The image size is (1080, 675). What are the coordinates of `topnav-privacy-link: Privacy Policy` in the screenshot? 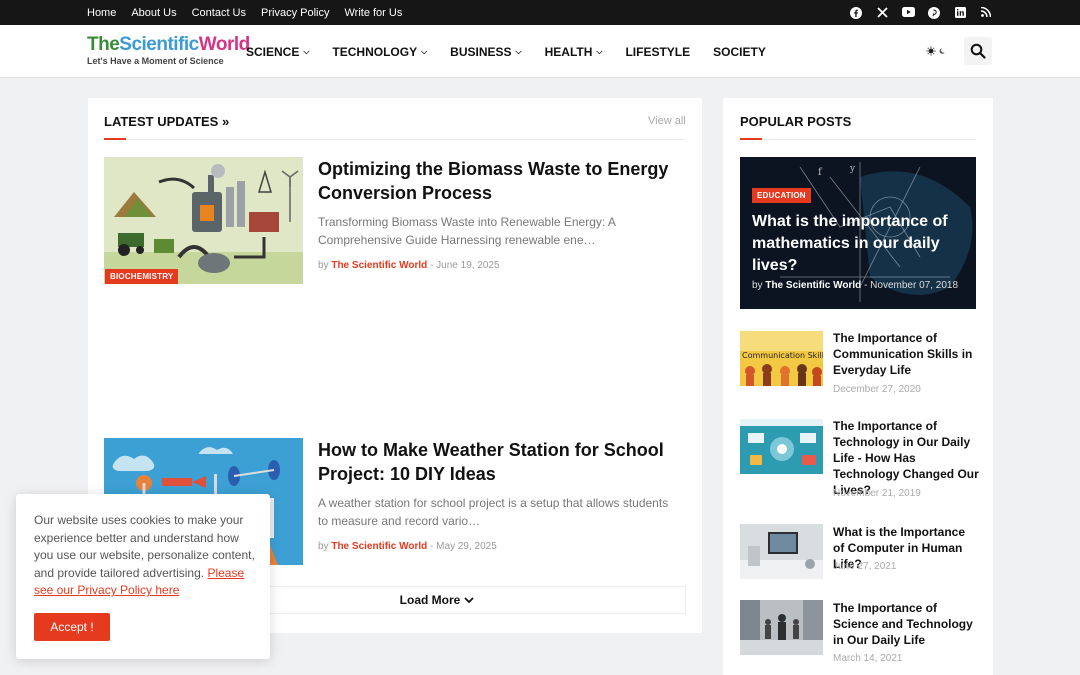 It's located at (295, 13).